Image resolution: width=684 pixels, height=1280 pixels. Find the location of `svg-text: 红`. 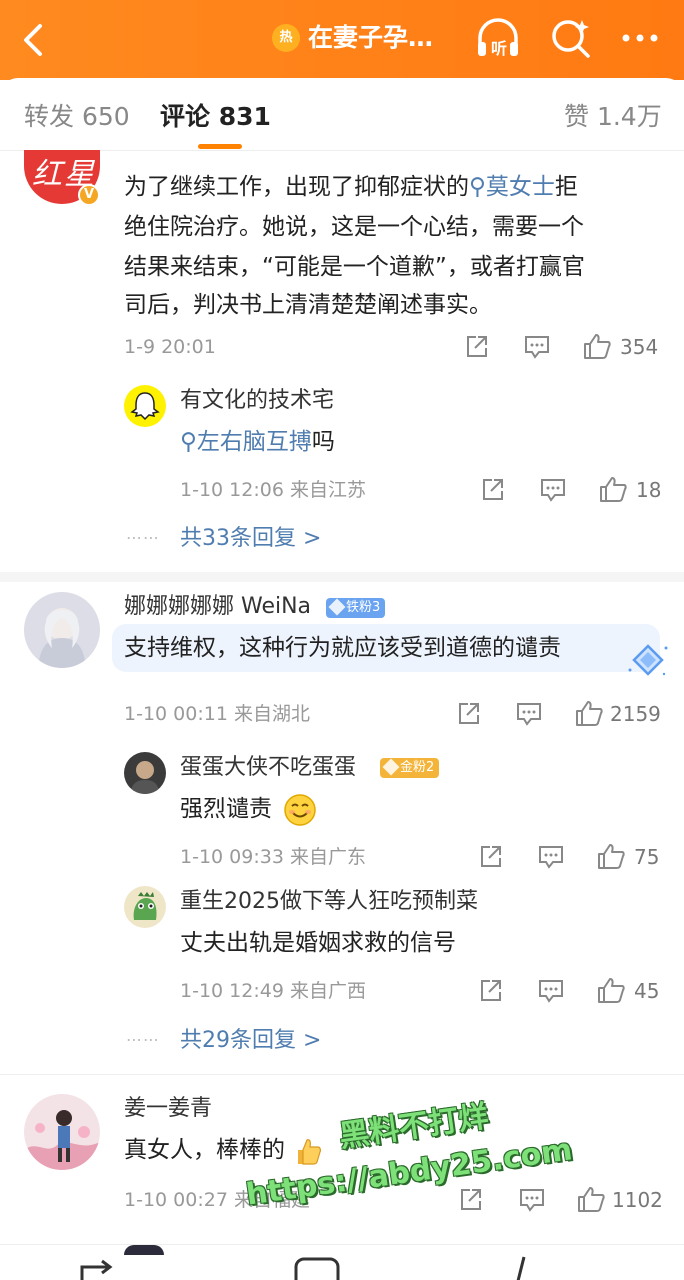

svg-text: 红 is located at coordinates (49, 174).